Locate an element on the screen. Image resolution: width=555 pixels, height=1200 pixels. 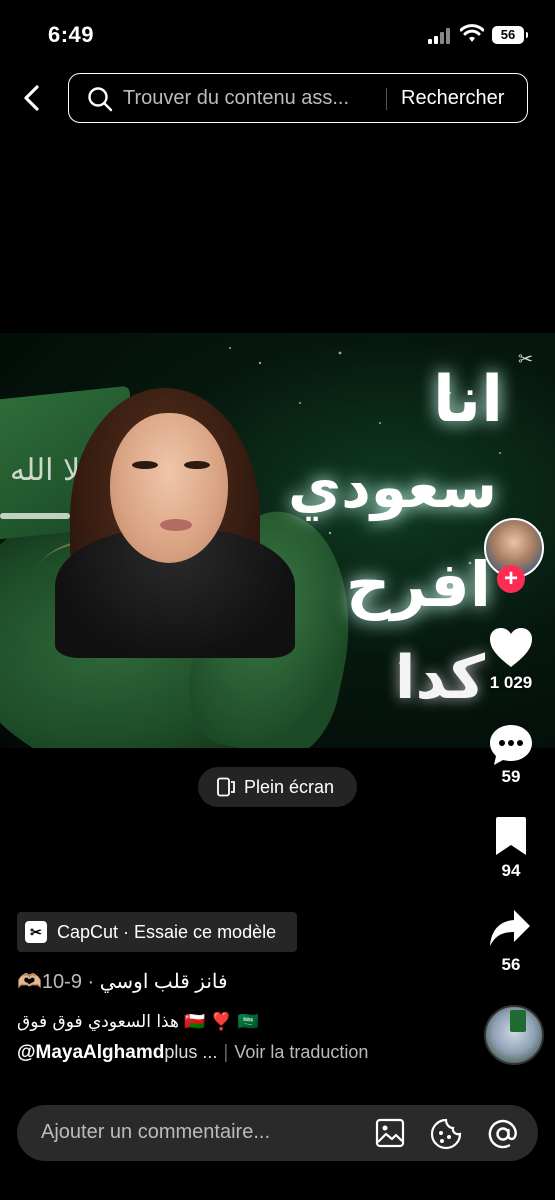
mention-icon is located at coordinates (503, 1134).